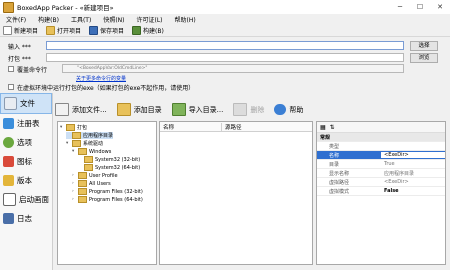 The height and width of the screenshot is (270, 450). I want to click on property-section: 常规, so click(381, 137).